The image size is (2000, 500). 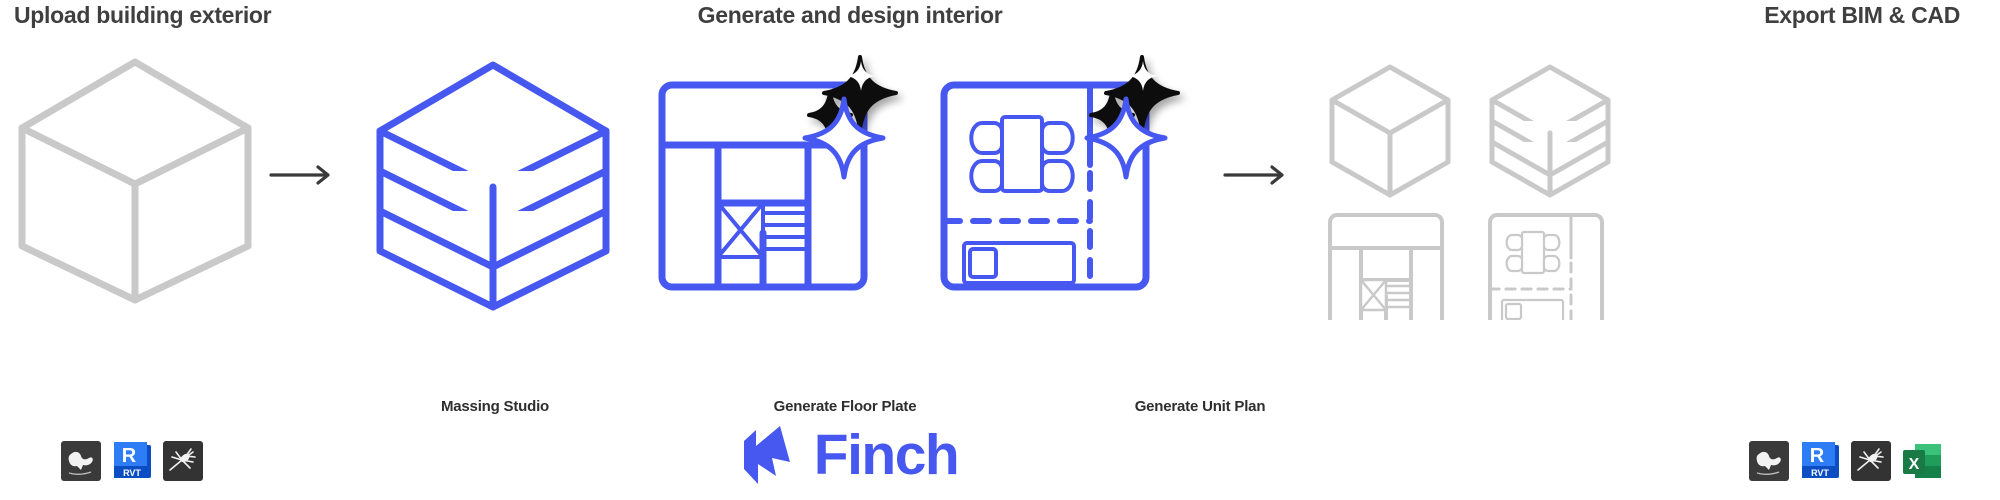 I want to click on export-thumbnail-group, so click(x=1469, y=192).